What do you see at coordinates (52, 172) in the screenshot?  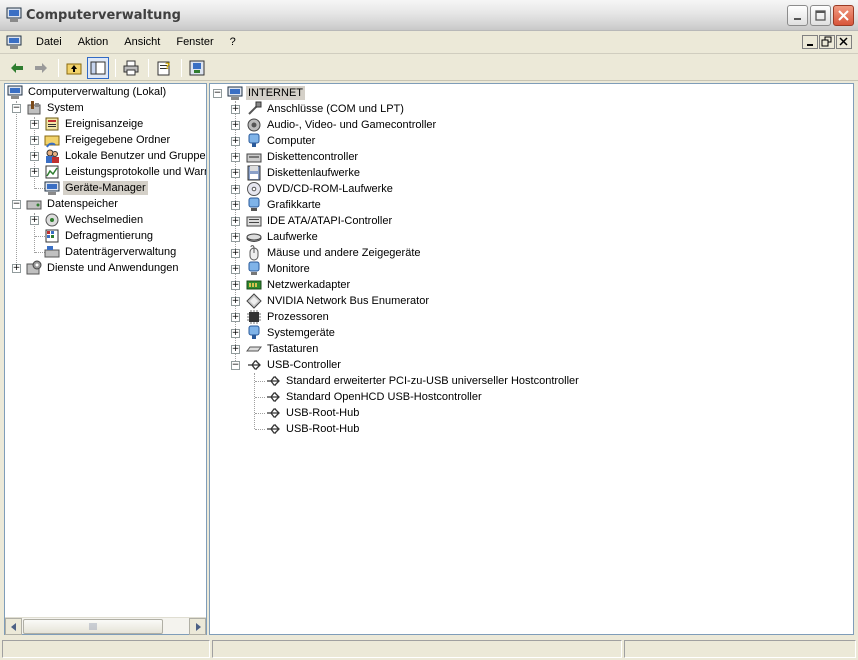 I see `performance-logs-icon` at bounding box center [52, 172].